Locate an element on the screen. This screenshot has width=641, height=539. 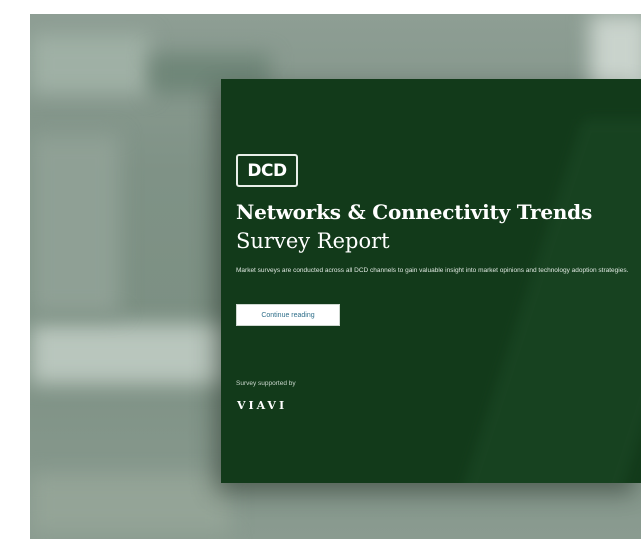
supported-by-label: Survey supported by is located at coordinates (266, 383).